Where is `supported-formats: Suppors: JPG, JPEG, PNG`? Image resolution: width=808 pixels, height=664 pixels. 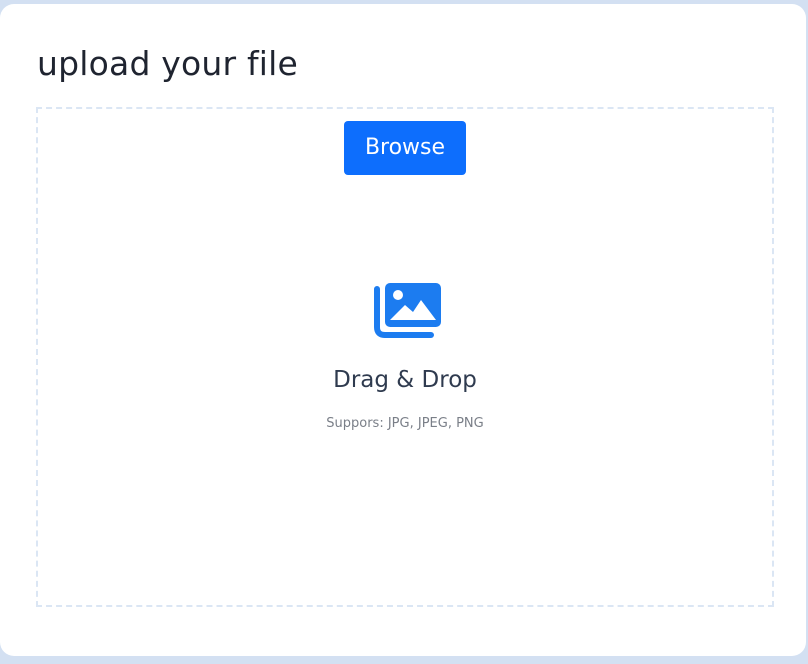
supported-formats: Suppors: JPG, JPEG, PNG is located at coordinates (405, 423).